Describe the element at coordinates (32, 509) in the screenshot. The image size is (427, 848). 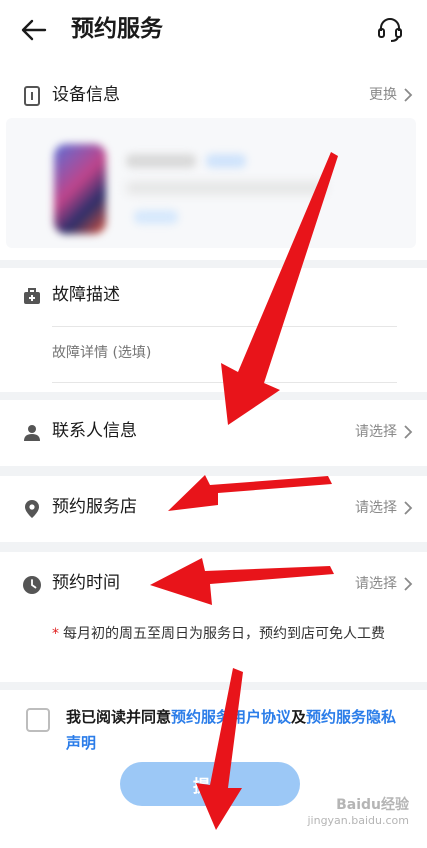
I see `location-pin-icon` at that location.